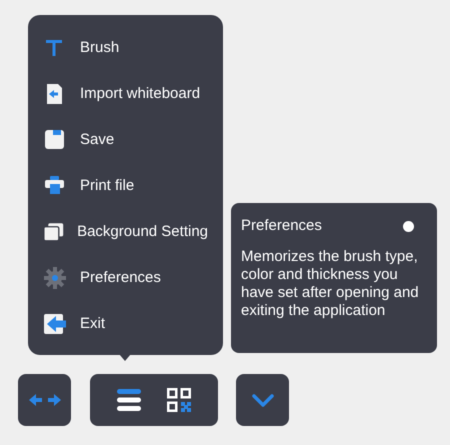  I want to click on menu-item: Print file, so click(125, 186).